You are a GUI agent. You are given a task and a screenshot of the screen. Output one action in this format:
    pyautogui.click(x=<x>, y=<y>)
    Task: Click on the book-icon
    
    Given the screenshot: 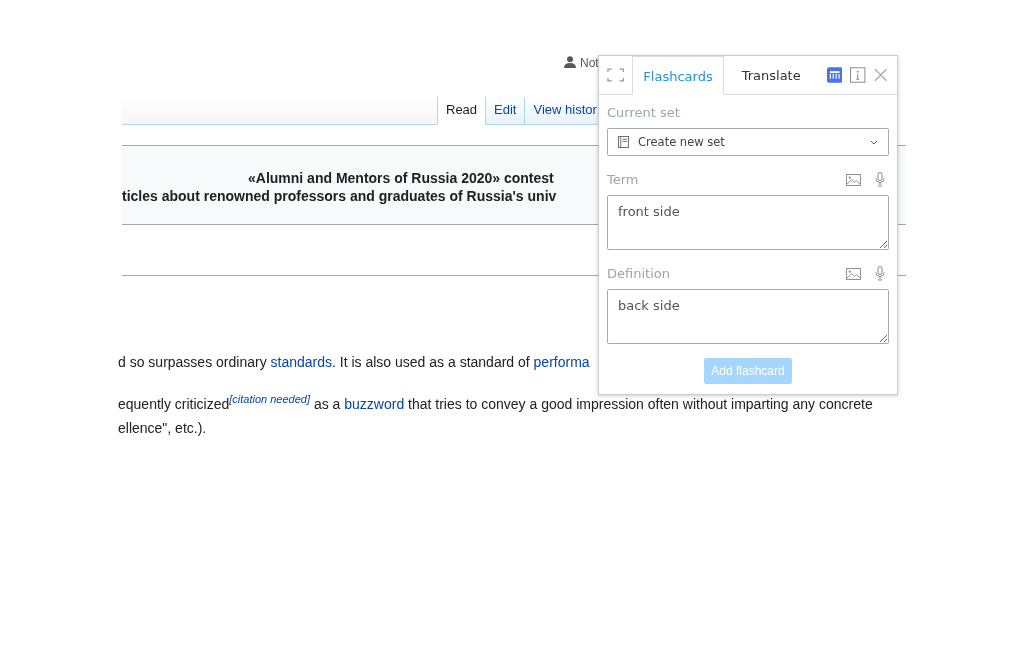 What is the action you would take?
    pyautogui.click(x=623, y=142)
    